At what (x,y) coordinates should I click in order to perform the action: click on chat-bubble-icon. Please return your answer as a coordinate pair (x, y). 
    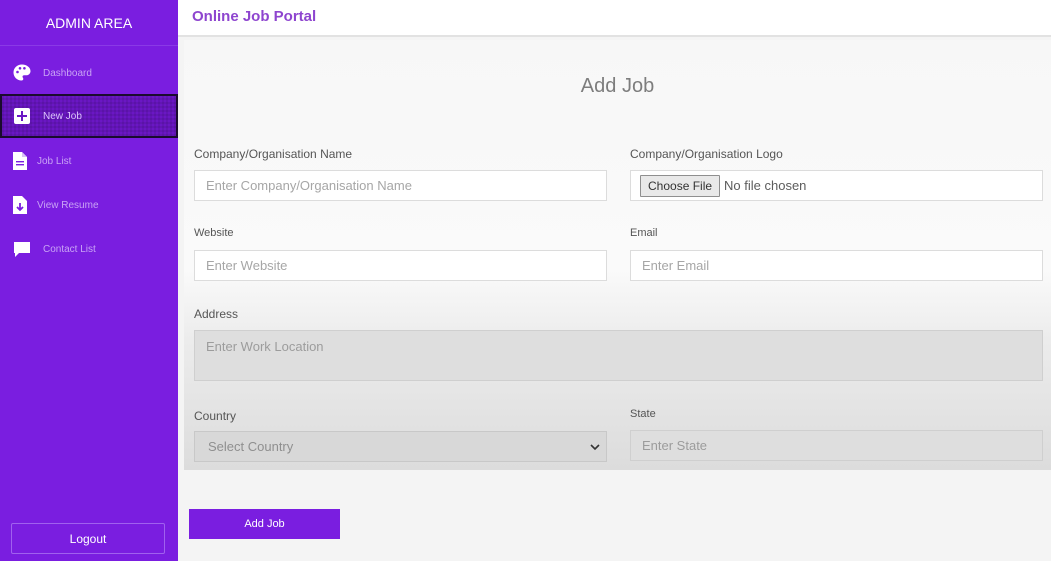
    Looking at the image, I should click on (22, 249).